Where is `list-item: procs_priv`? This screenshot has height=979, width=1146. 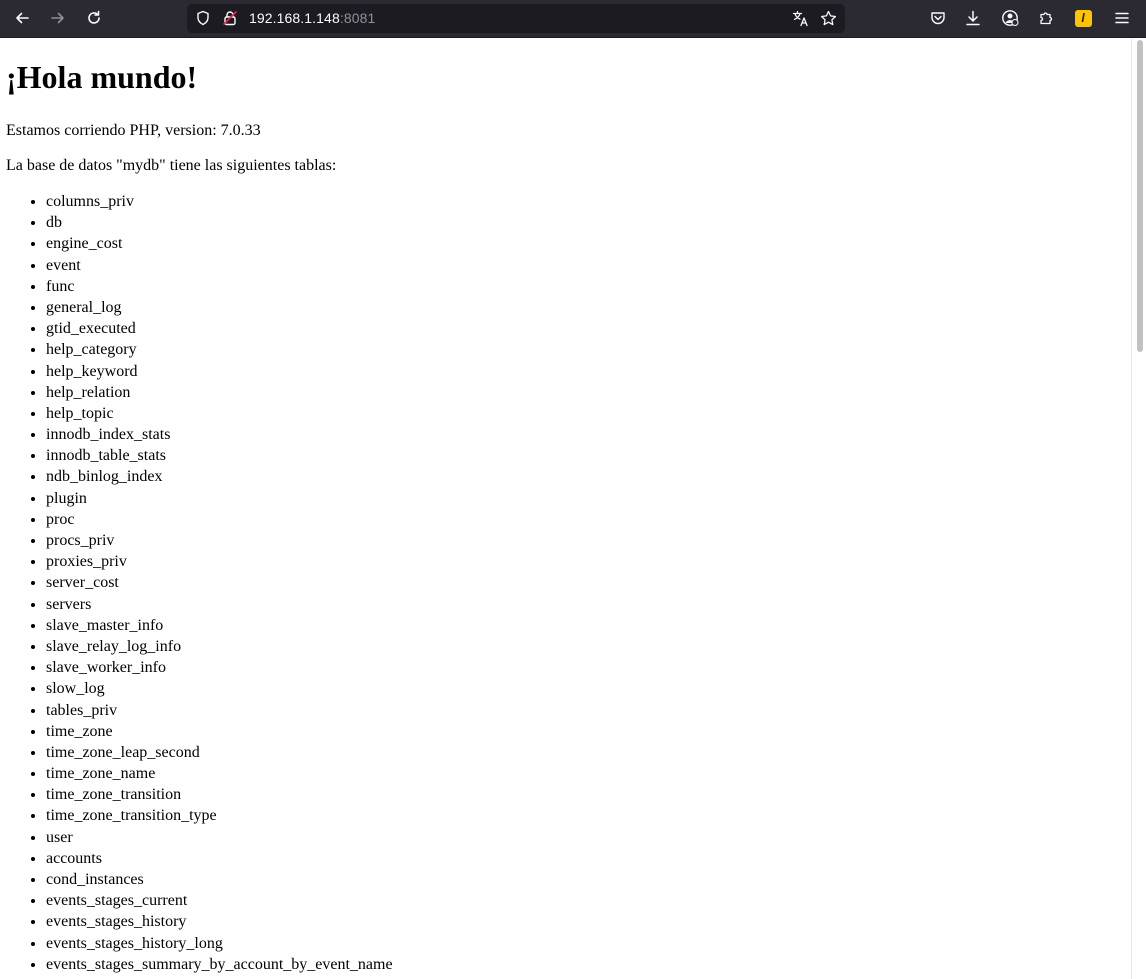 list-item: procs_priv is located at coordinates (585, 542).